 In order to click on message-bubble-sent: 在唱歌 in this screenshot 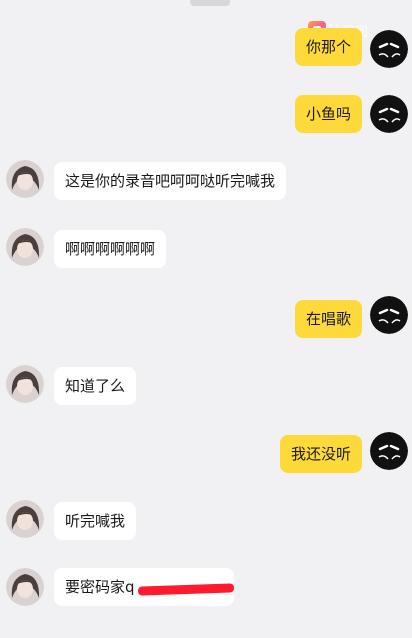, I will do `click(328, 319)`.